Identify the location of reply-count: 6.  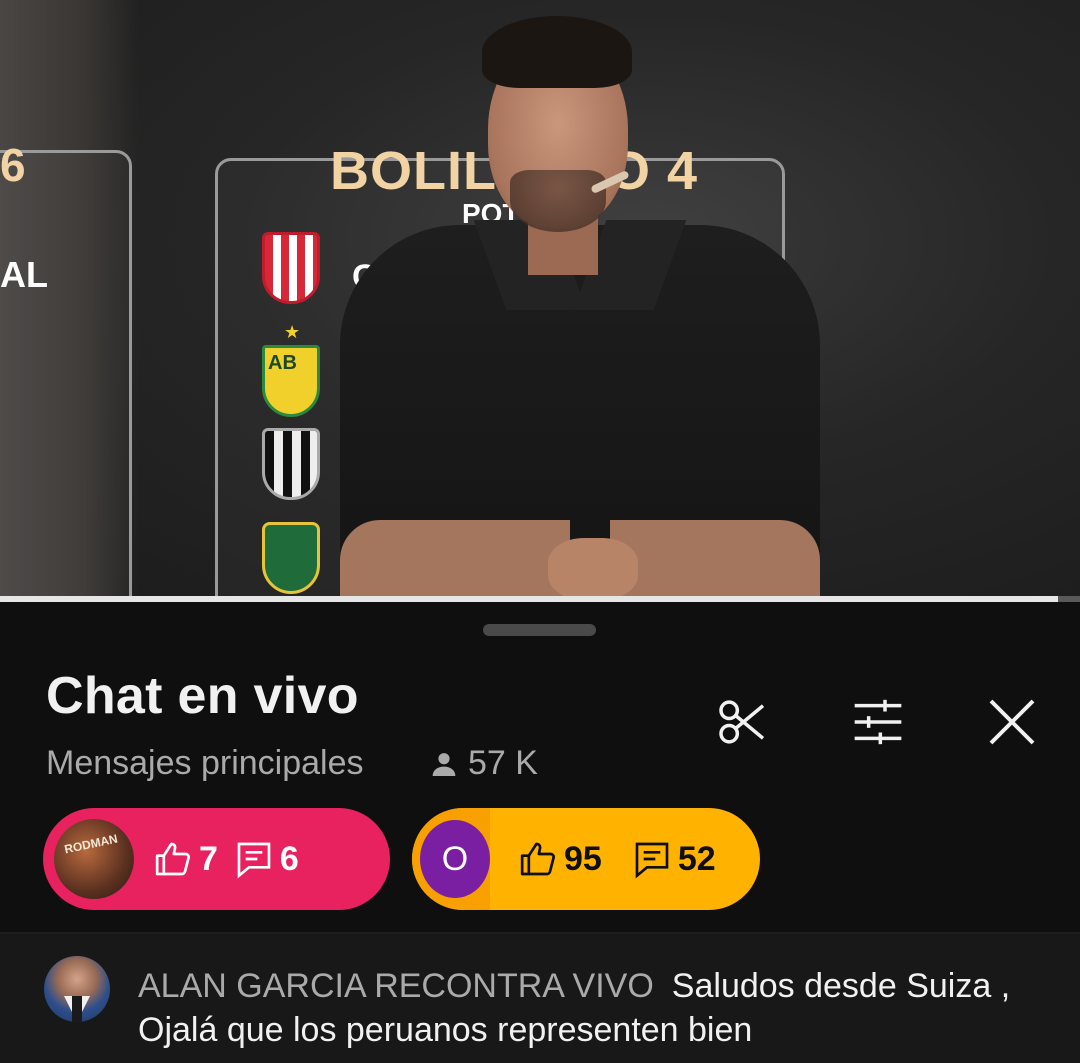
(266, 859).